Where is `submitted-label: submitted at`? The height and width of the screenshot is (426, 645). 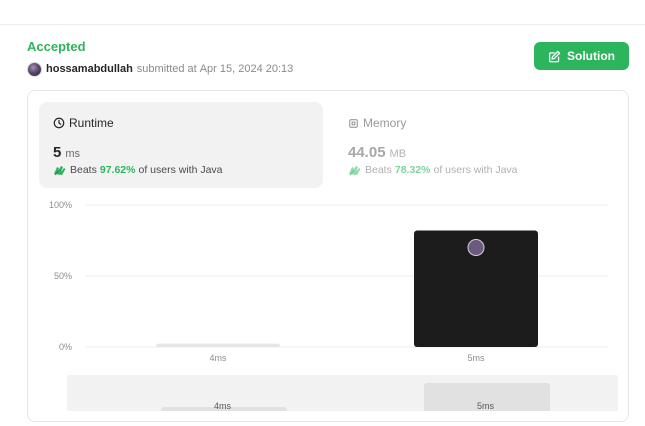 submitted-label: submitted at is located at coordinates (166, 69).